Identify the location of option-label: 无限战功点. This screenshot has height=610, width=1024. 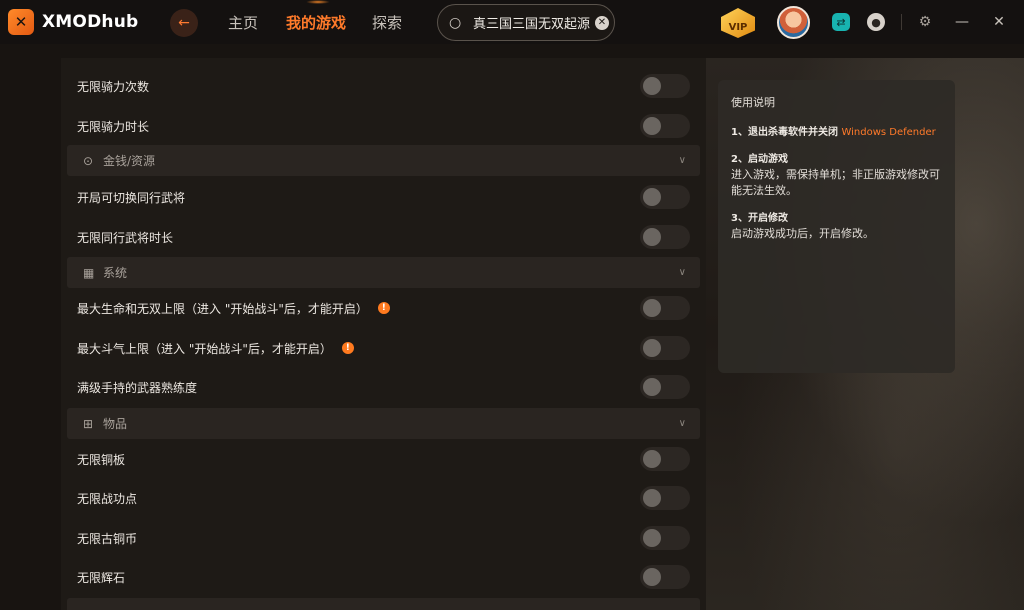
(107, 498).